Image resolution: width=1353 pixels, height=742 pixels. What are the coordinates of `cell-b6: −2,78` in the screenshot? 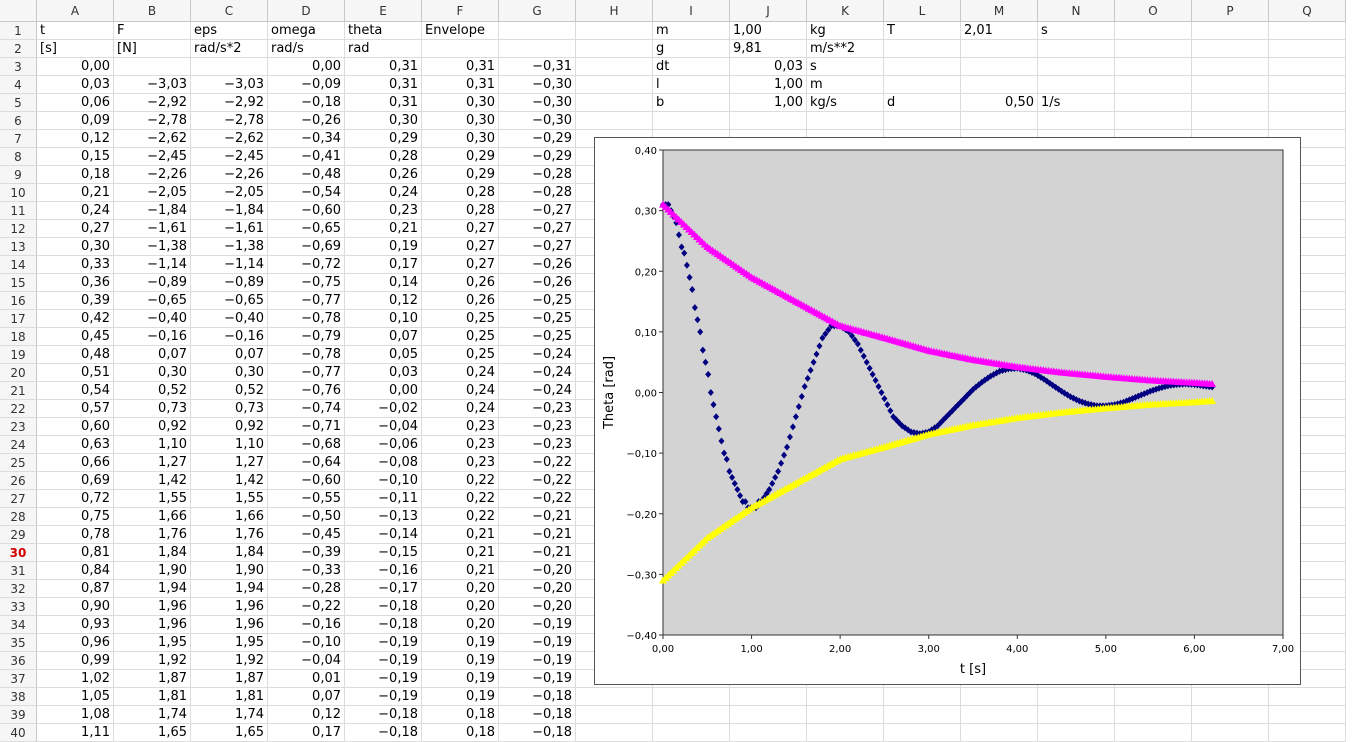 It's located at (152, 121).